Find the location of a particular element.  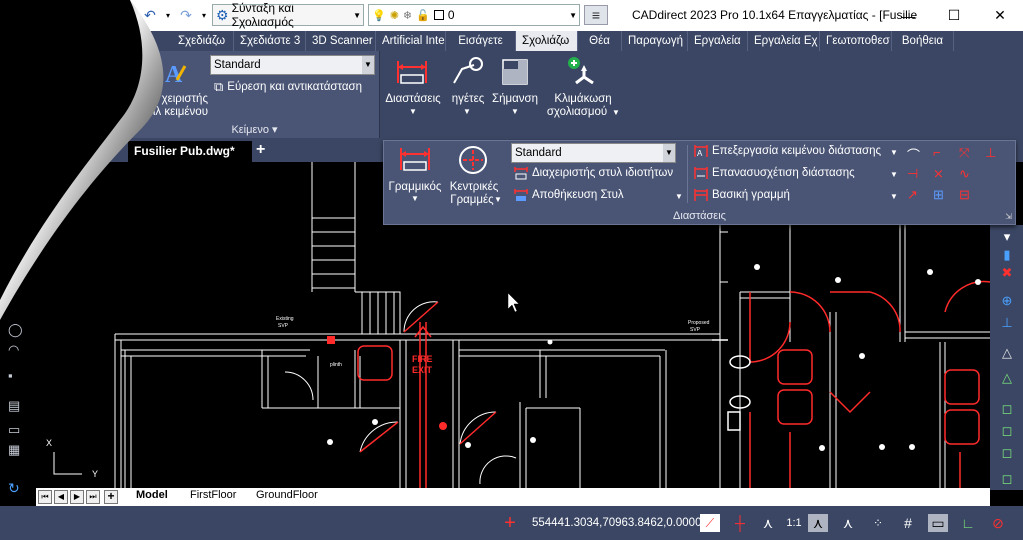

center-lines-label-2: Γραμμές is located at coordinates (472, 200).